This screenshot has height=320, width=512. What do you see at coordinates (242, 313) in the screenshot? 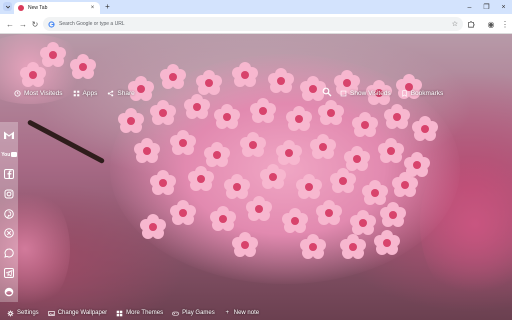
I see `new-note-button: + New note` at bounding box center [242, 313].